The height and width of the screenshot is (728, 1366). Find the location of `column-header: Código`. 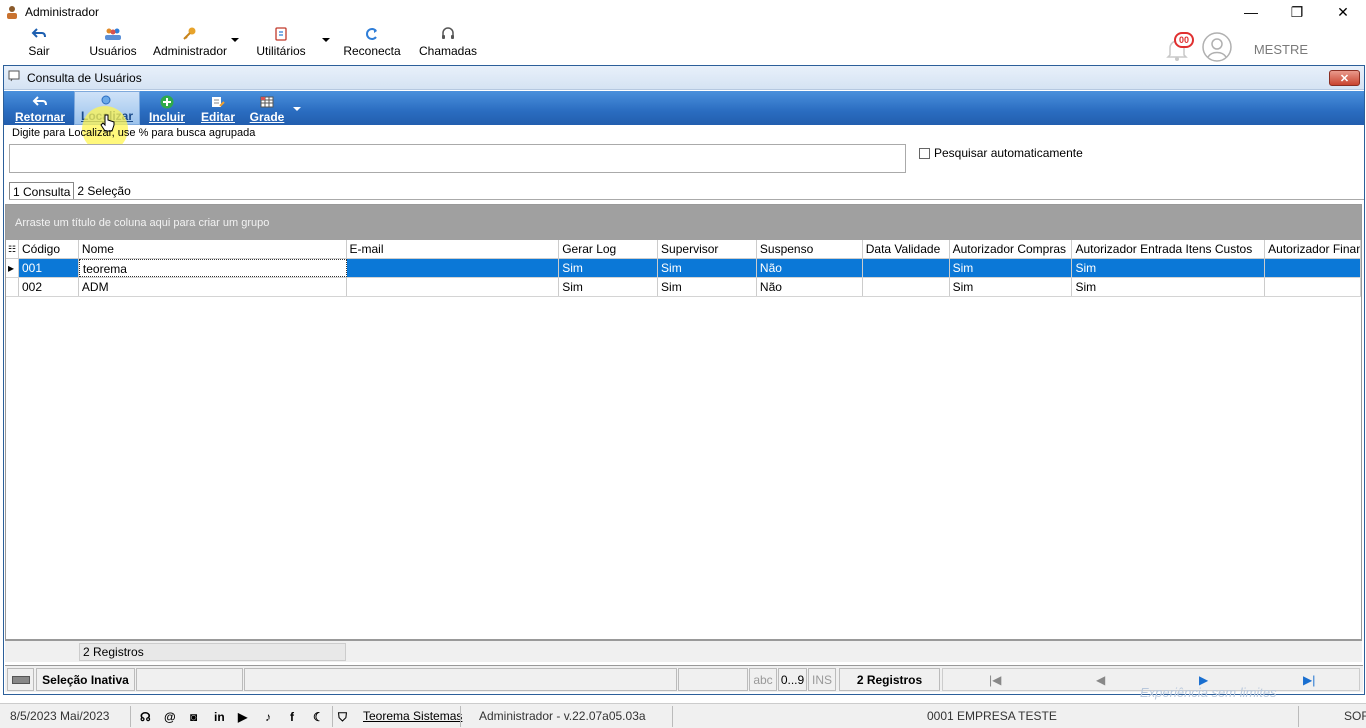

column-header: Código is located at coordinates (49, 249).